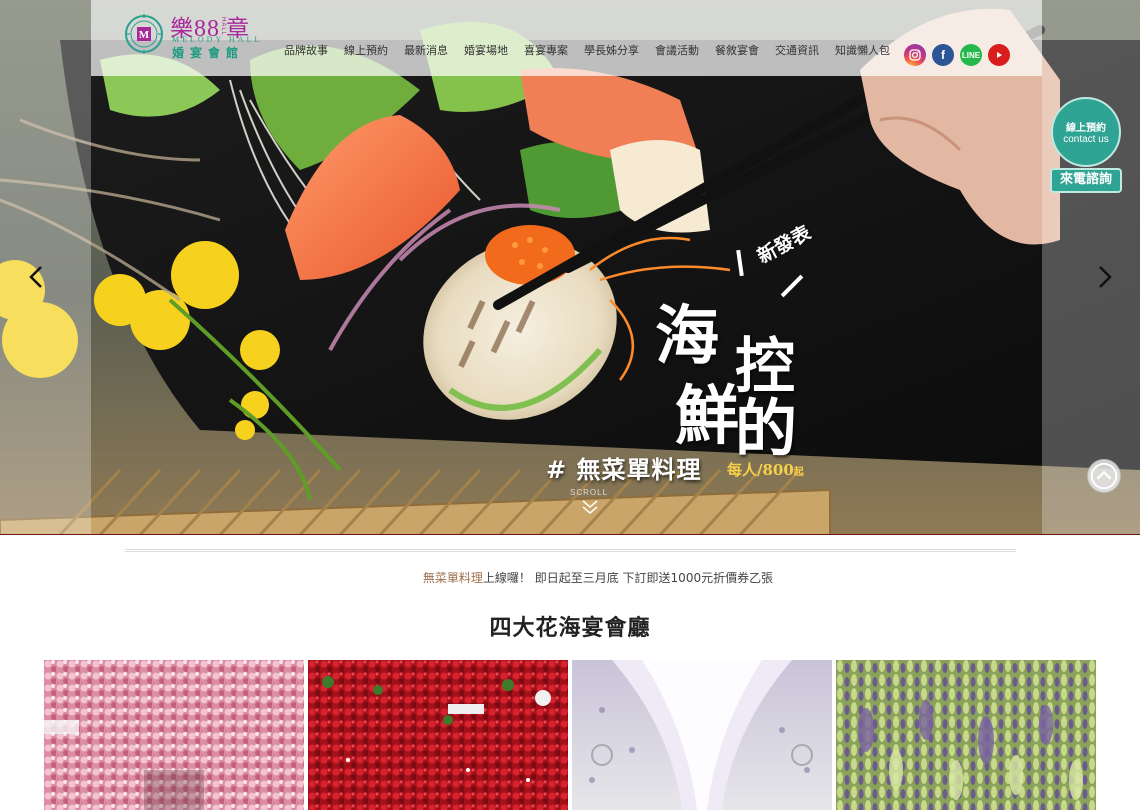  What do you see at coordinates (624, 469) in the screenshot?
I see `hero-menu-line: # 無菜單料理` at bounding box center [624, 469].